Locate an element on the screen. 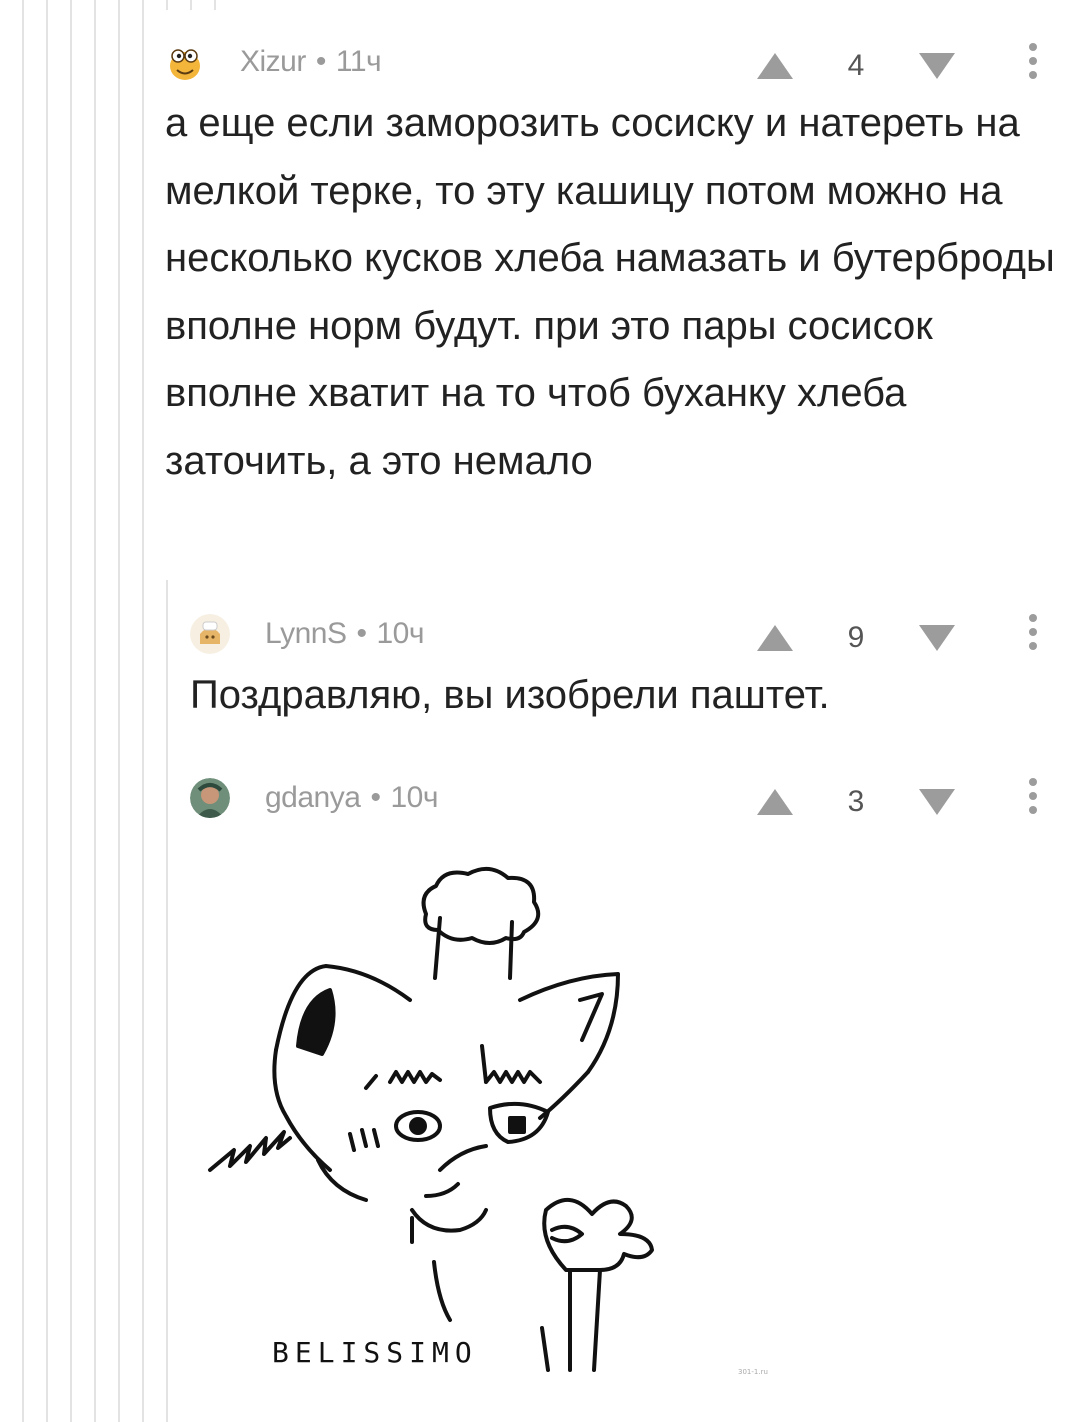 This screenshot has width=1080, height=1422. vote-controls: 3 is located at coordinates (856, 802).